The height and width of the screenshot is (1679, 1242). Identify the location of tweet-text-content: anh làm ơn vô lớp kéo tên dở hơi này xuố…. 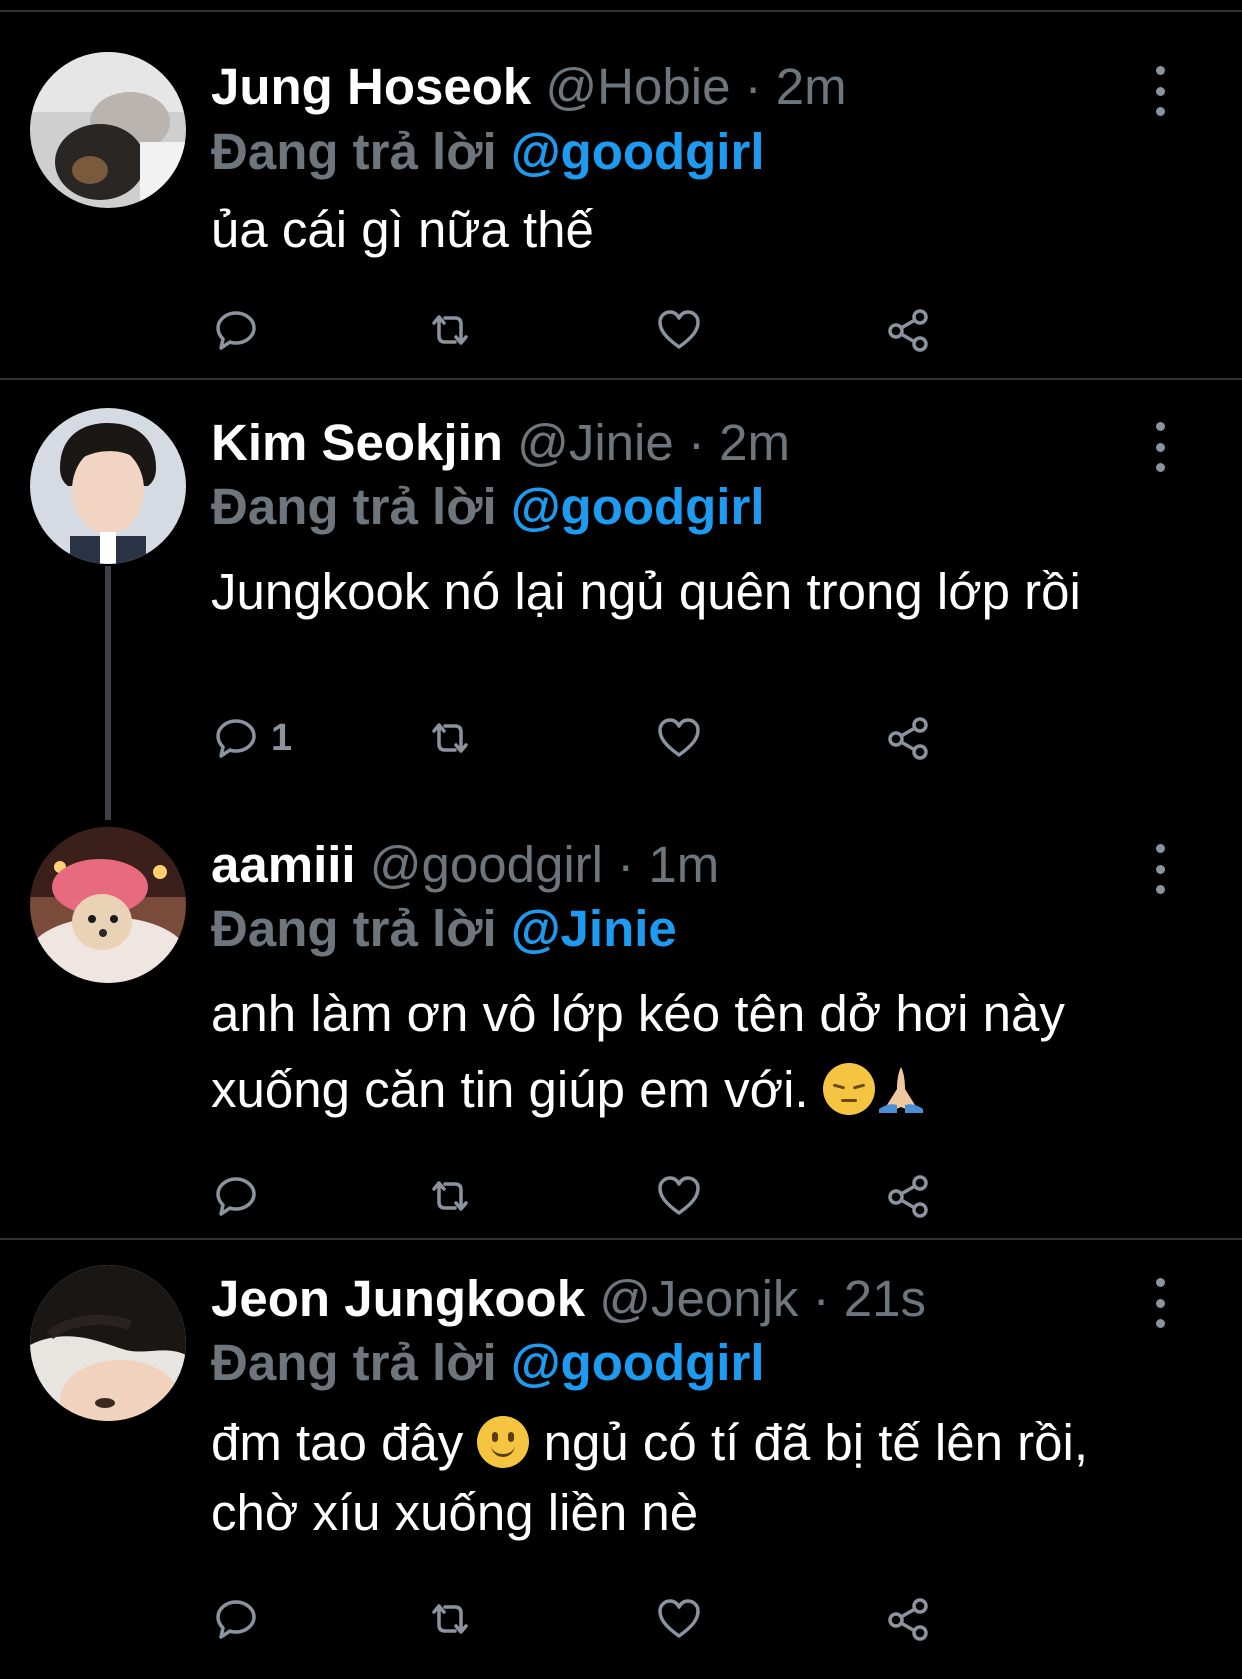
(638, 1051).